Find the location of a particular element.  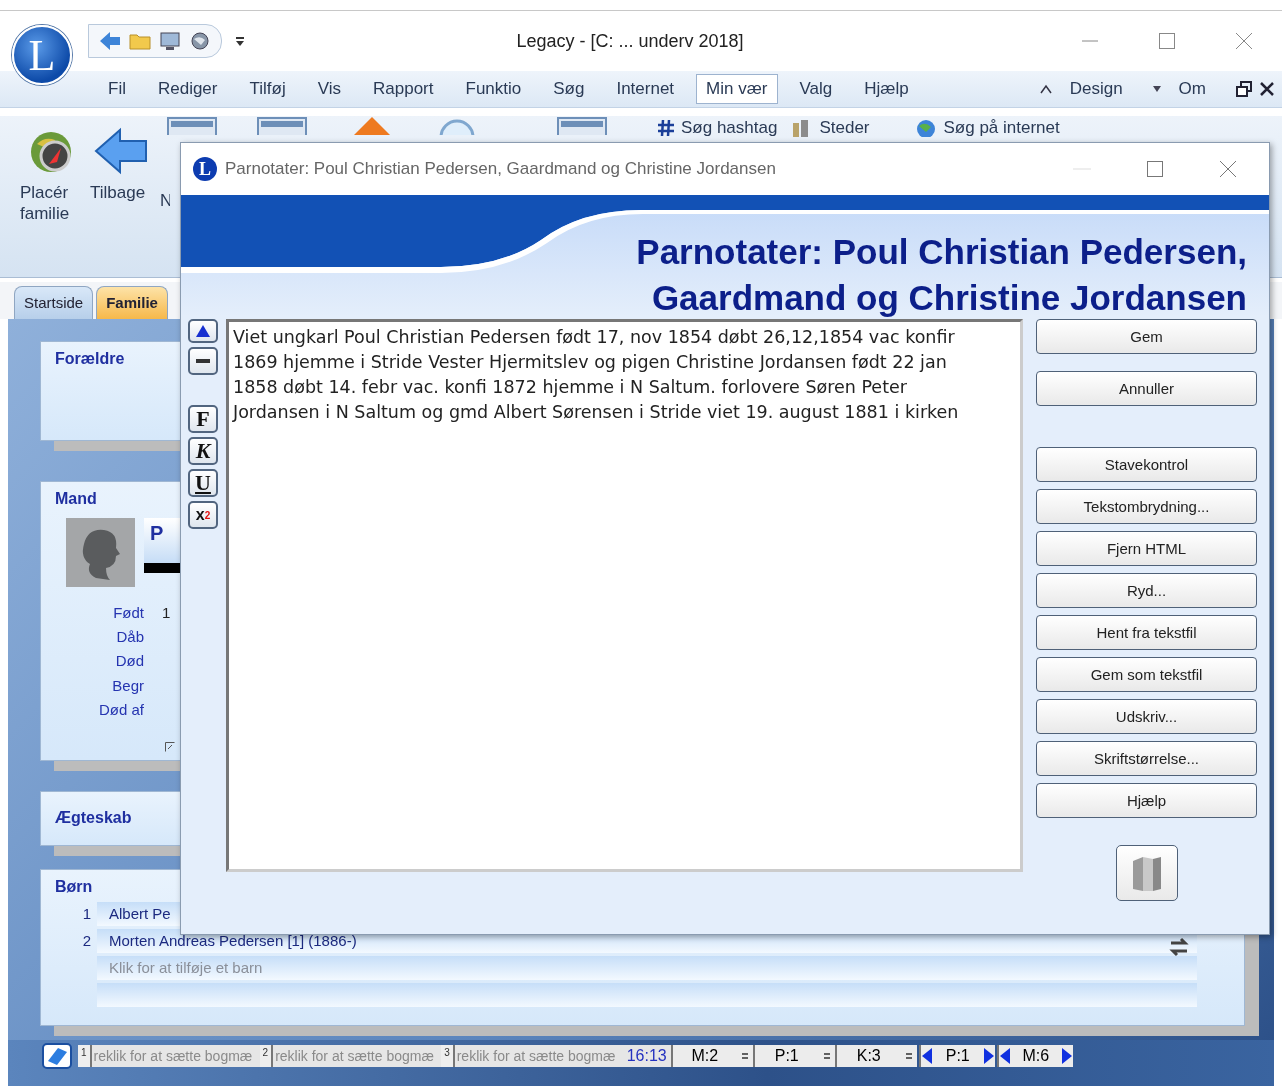

counter: M:2 is located at coordinates (703, 1056).